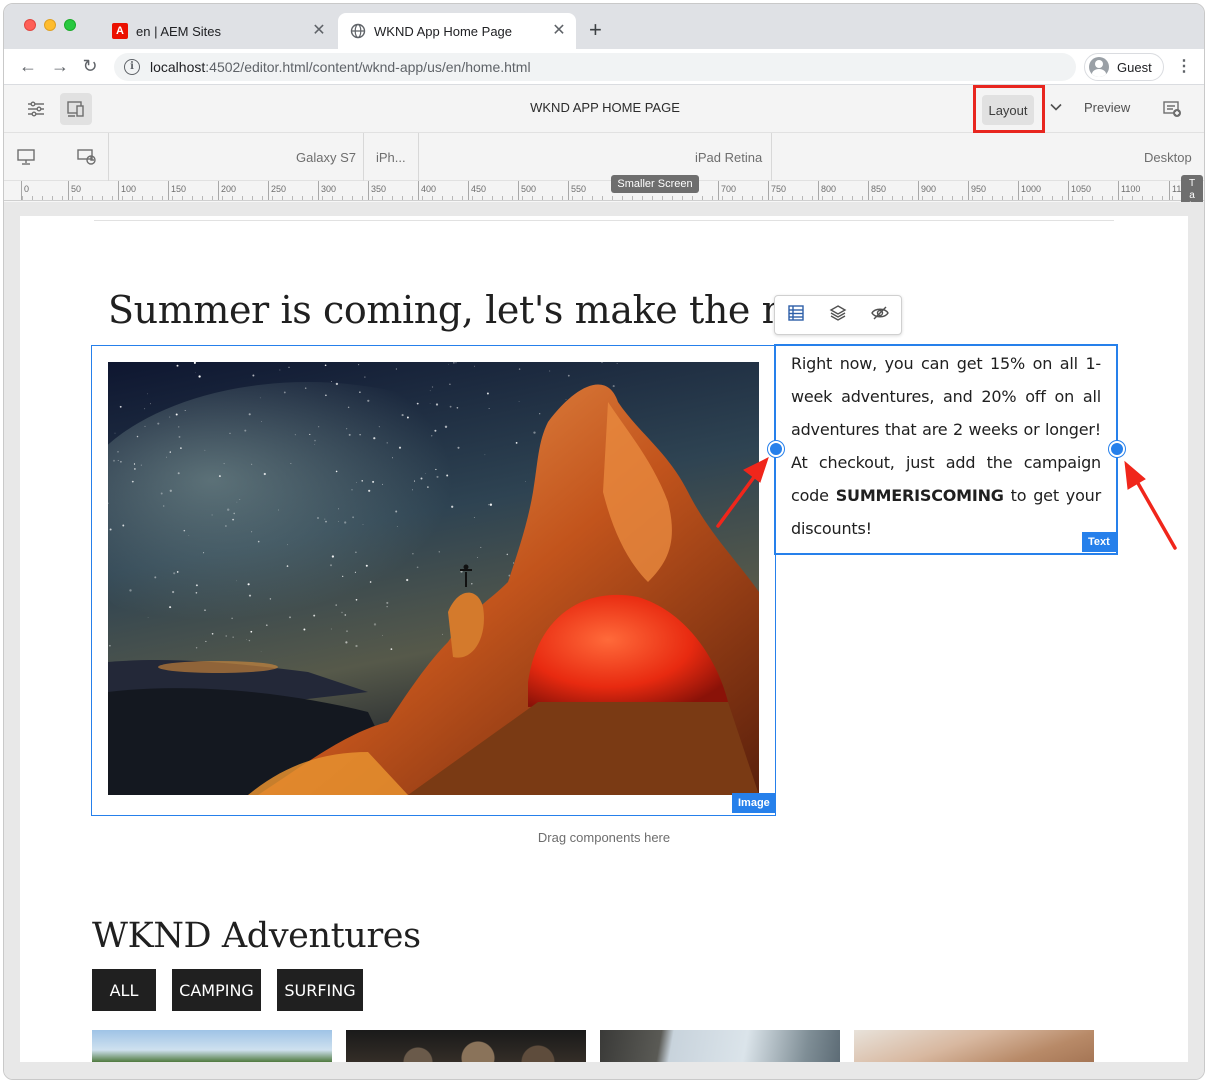  I want to click on ruler-tick-label: 200, so click(229, 189).